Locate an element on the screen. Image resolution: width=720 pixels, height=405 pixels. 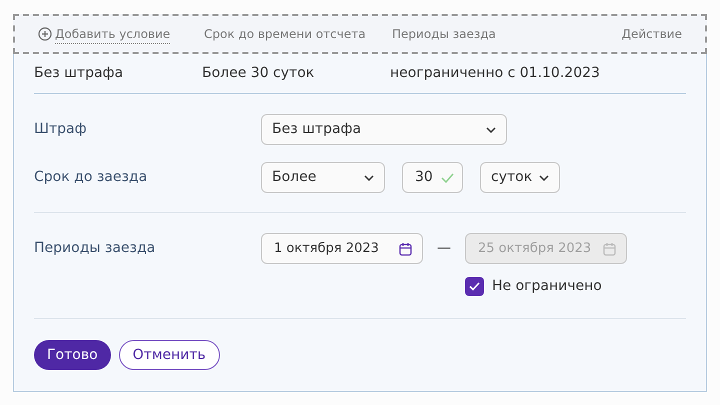
checkbox is located at coordinates (474, 286).